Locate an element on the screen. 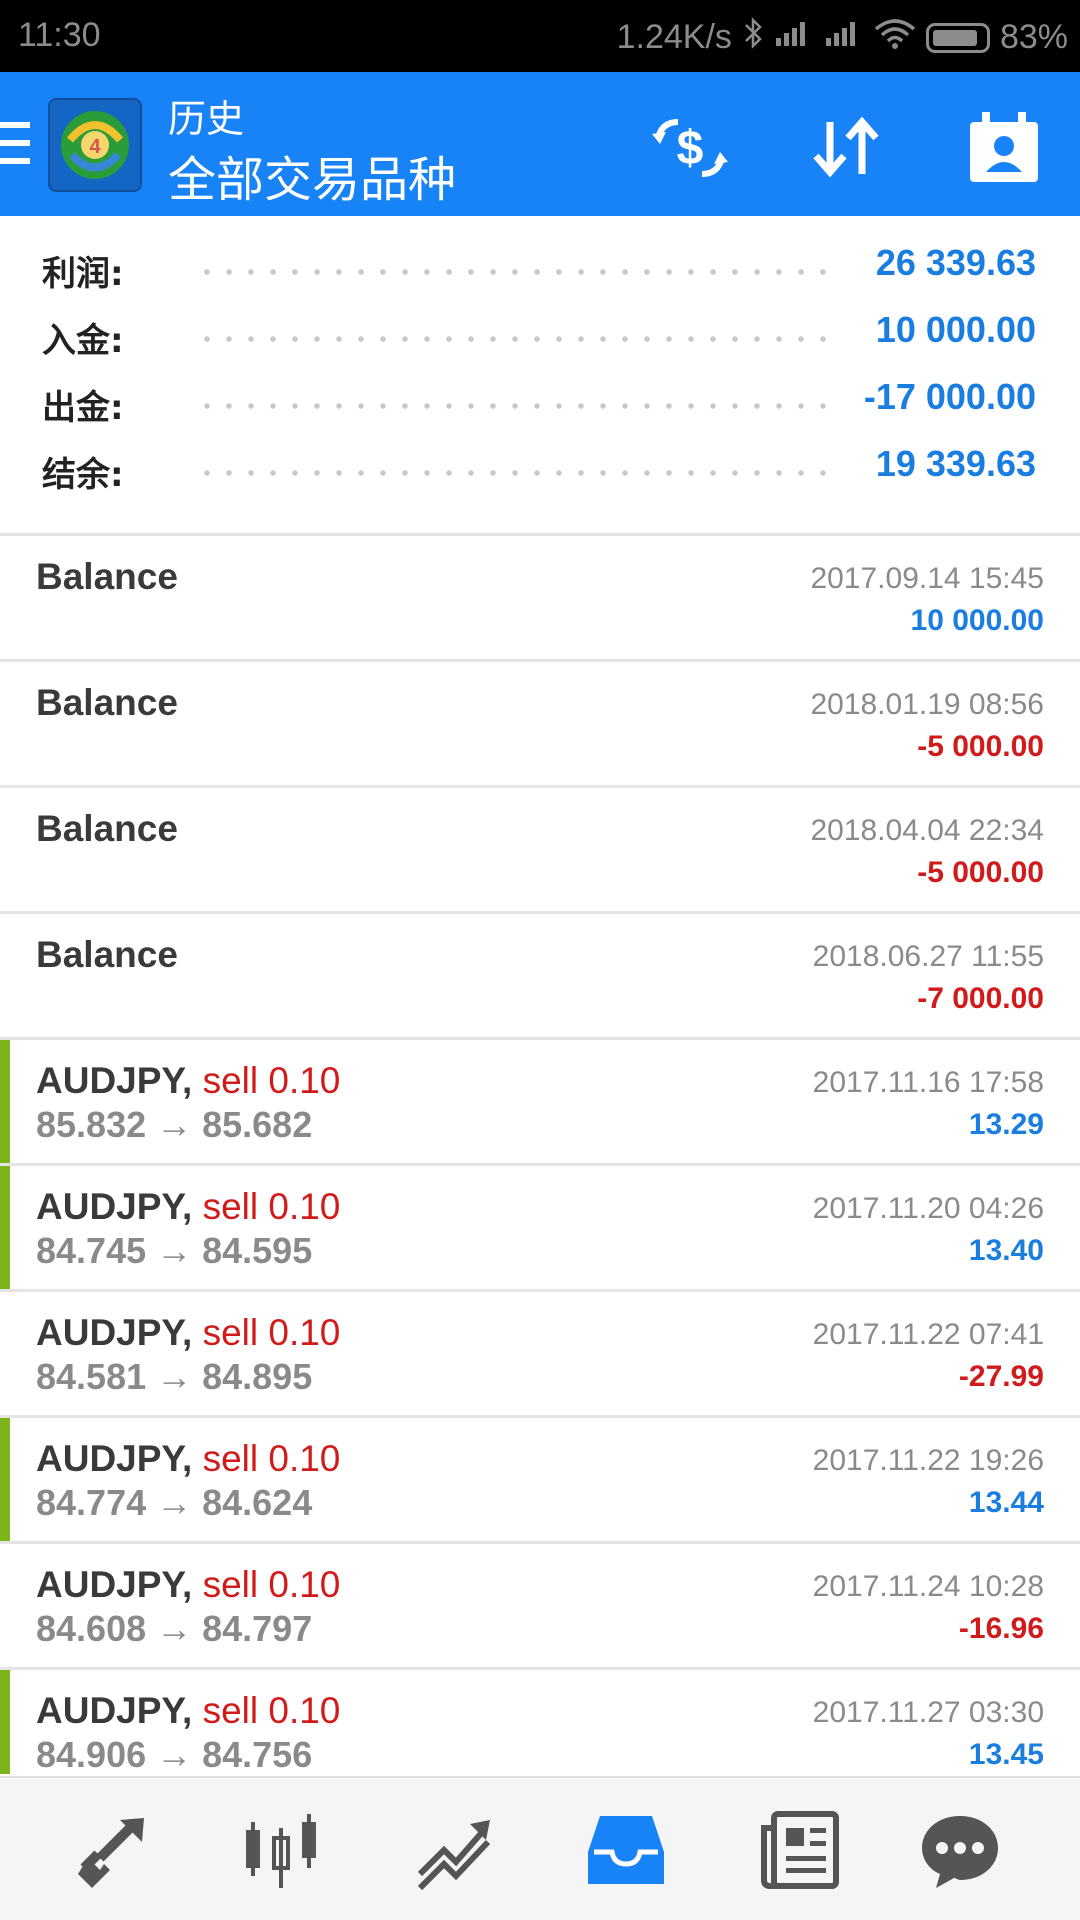 The height and width of the screenshot is (1920, 1080). row-prices: 85.832 → 85.682 is located at coordinates (174, 1124).